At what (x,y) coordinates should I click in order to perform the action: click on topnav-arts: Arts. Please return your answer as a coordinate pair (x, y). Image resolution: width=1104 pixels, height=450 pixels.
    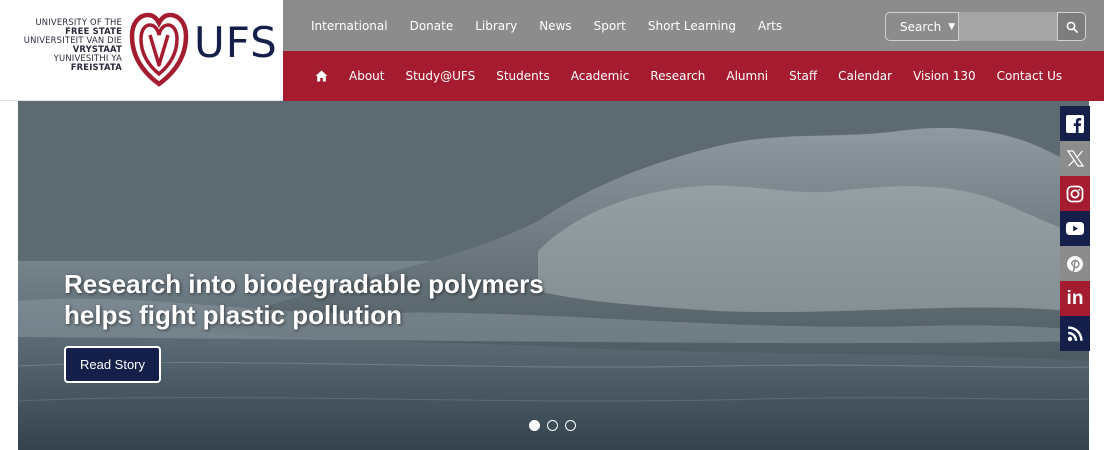
    Looking at the image, I should click on (770, 26).